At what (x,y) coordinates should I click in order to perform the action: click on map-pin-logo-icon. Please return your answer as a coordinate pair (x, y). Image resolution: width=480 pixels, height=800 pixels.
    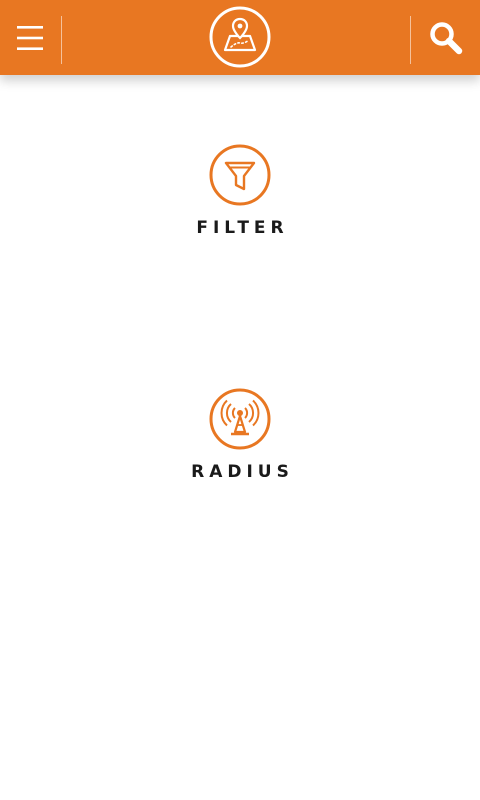
    Looking at the image, I should click on (240, 37).